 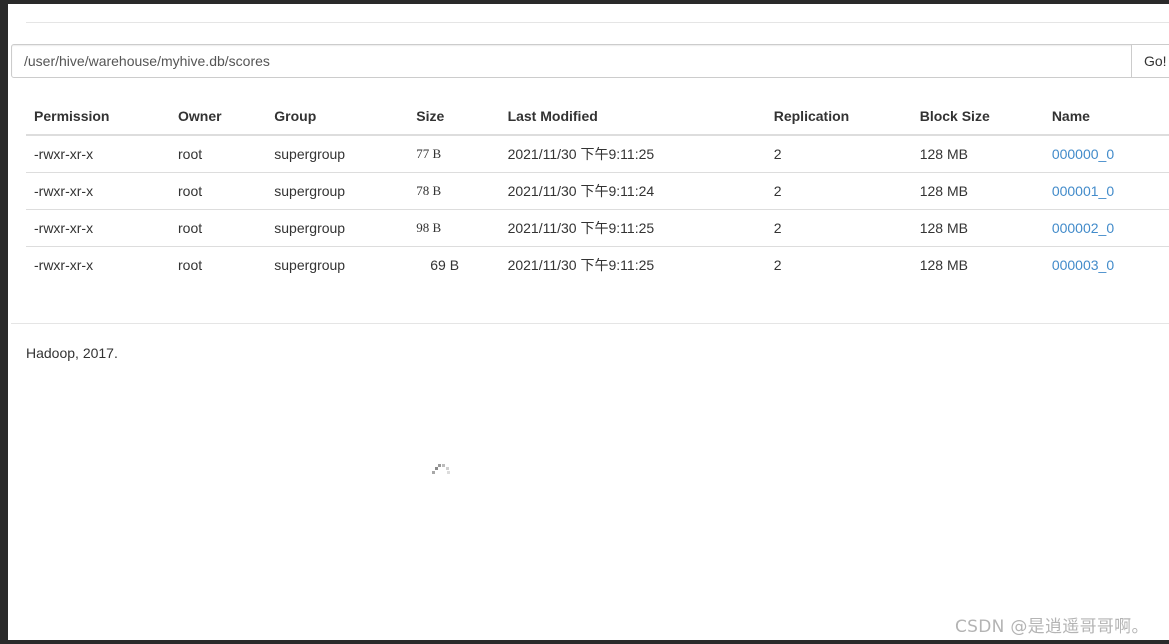 What do you see at coordinates (4, 322) in the screenshot?
I see `window-frame-left` at bounding box center [4, 322].